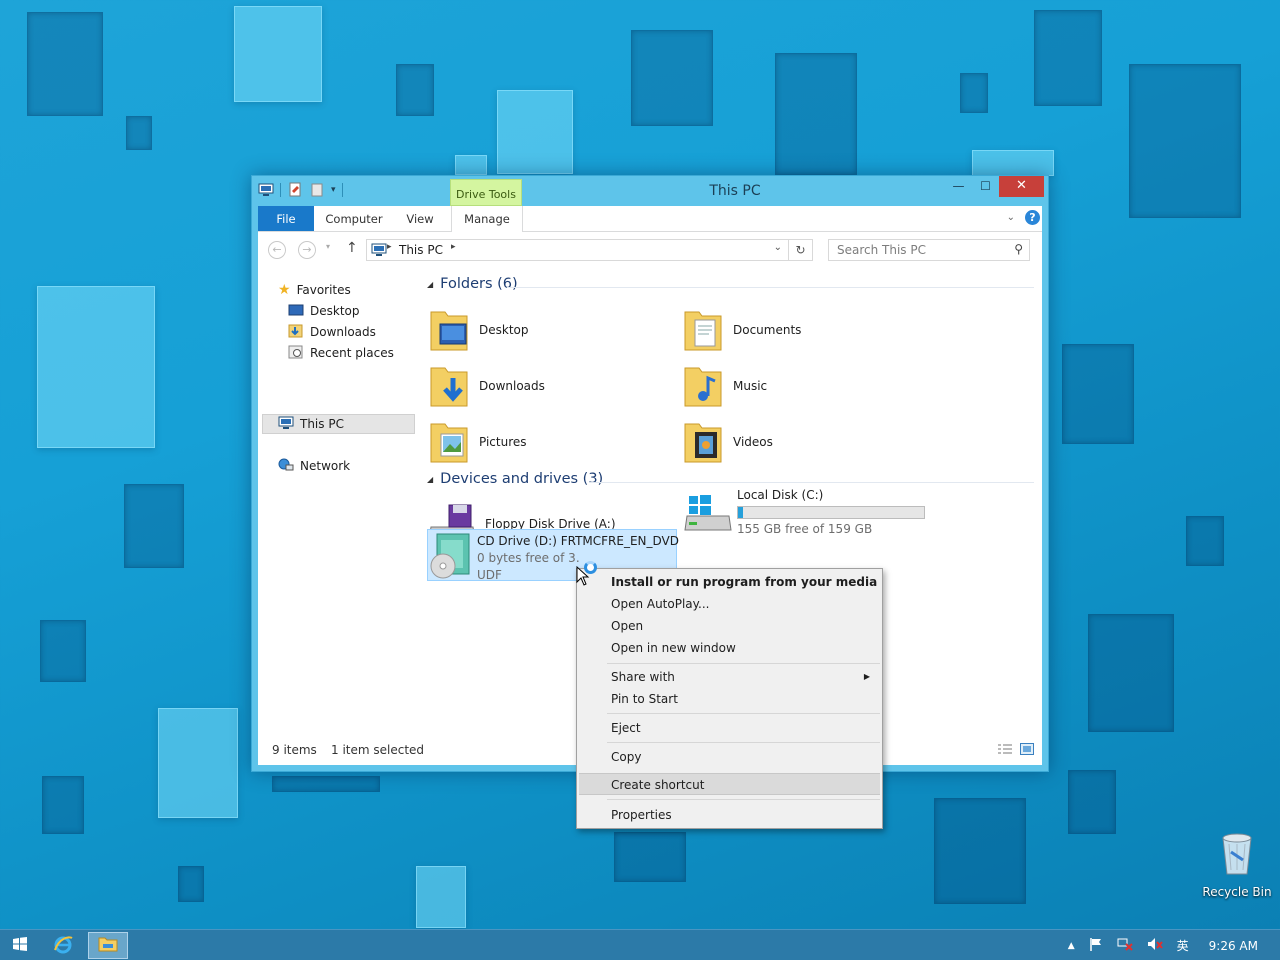 Image resolution: width=1280 pixels, height=960 pixels. I want to click on start-button, so click(20, 945).